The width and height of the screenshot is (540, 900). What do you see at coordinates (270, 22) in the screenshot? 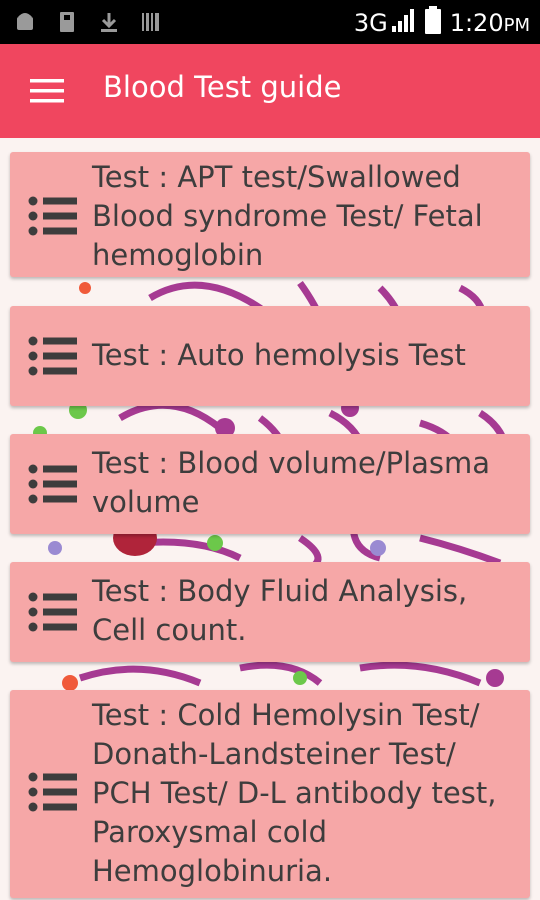
I see `status-bar: 3G 1:20PM` at bounding box center [270, 22].